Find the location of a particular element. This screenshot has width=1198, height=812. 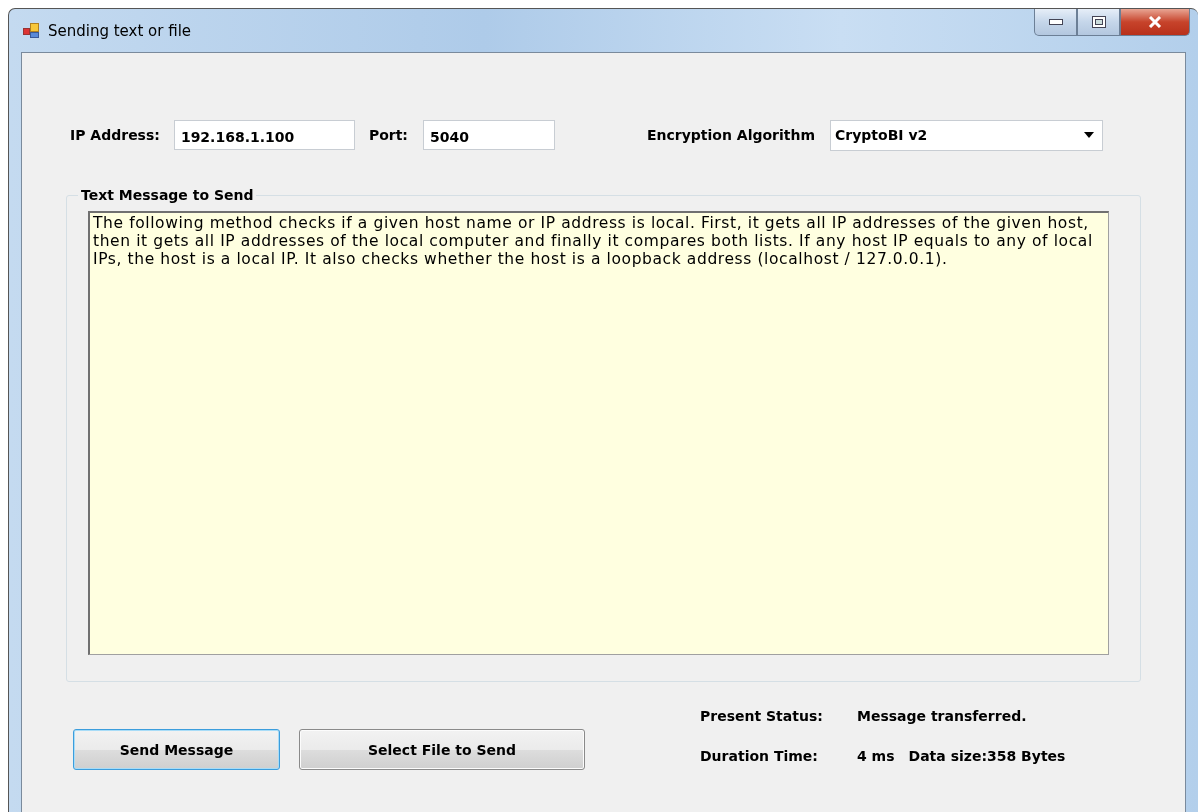

minimize-icon is located at coordinates (1055, 22).